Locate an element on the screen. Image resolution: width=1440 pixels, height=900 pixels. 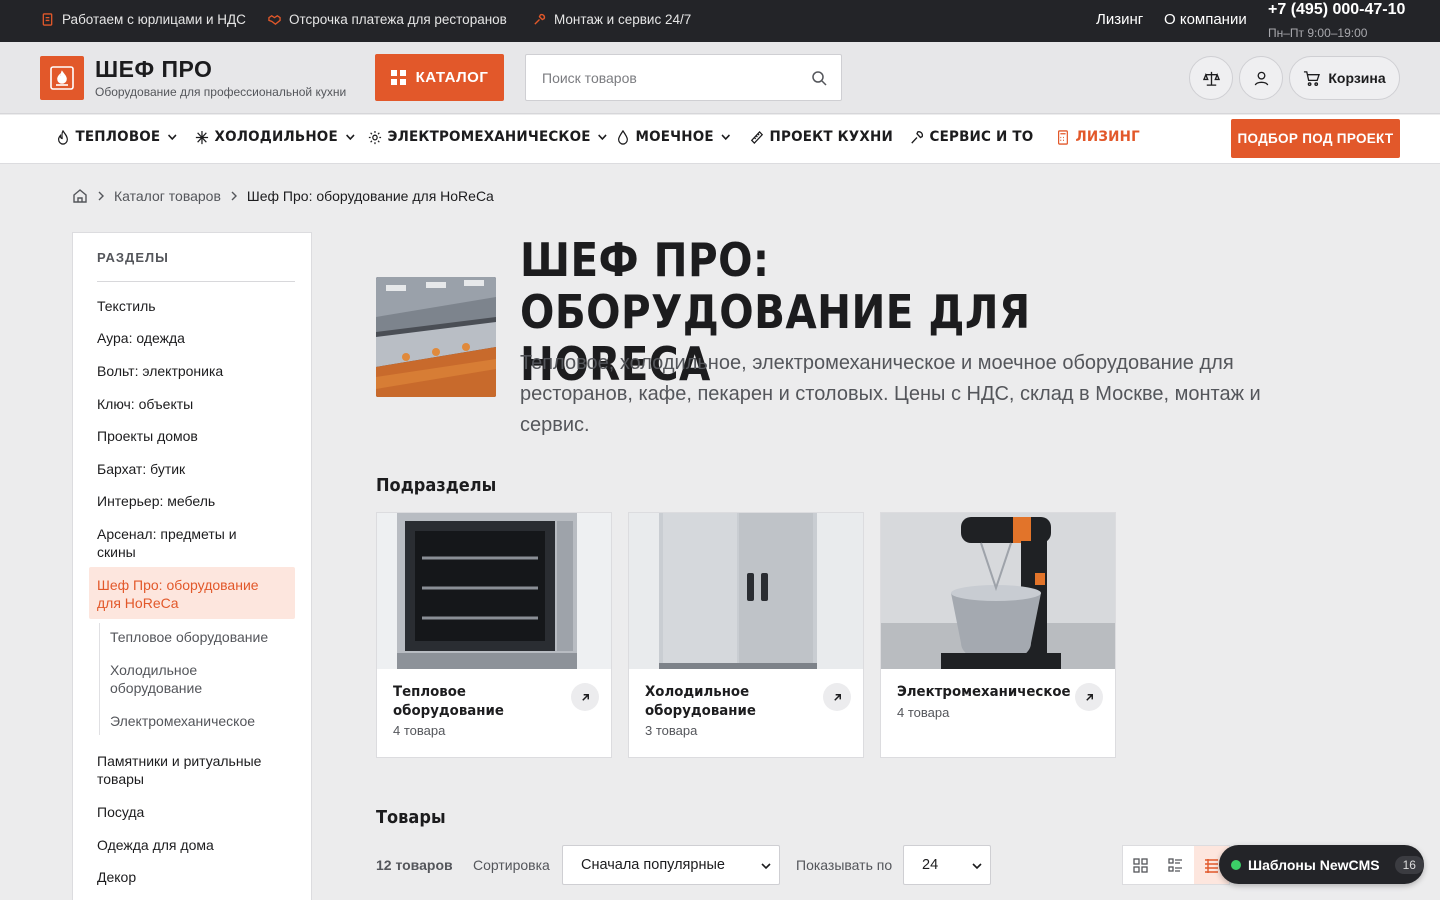
nav-item-thermal: ТЕПЛОВОЕ is located at coordinates (116, 137).